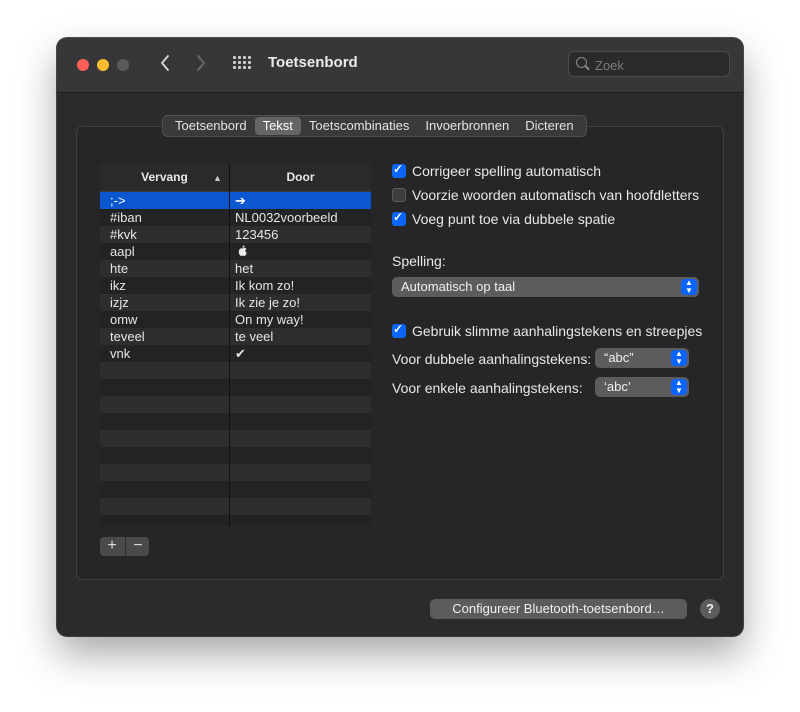  What do you see at coordinates (244, 268) in the screenshot?
I see `with-cell: het` at bounding box center [244, 268].